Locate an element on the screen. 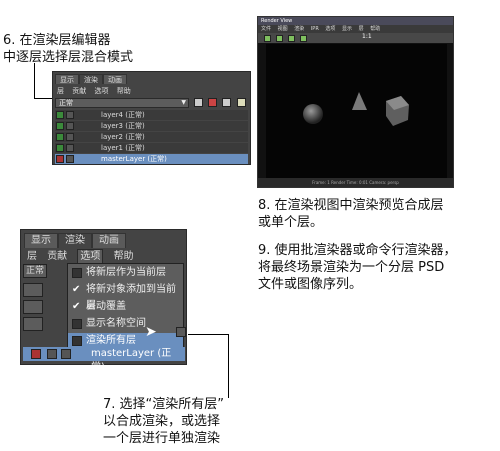 The image size is (500, 451). rv-menu-file: 文件 is located at coordinates (266, 29).